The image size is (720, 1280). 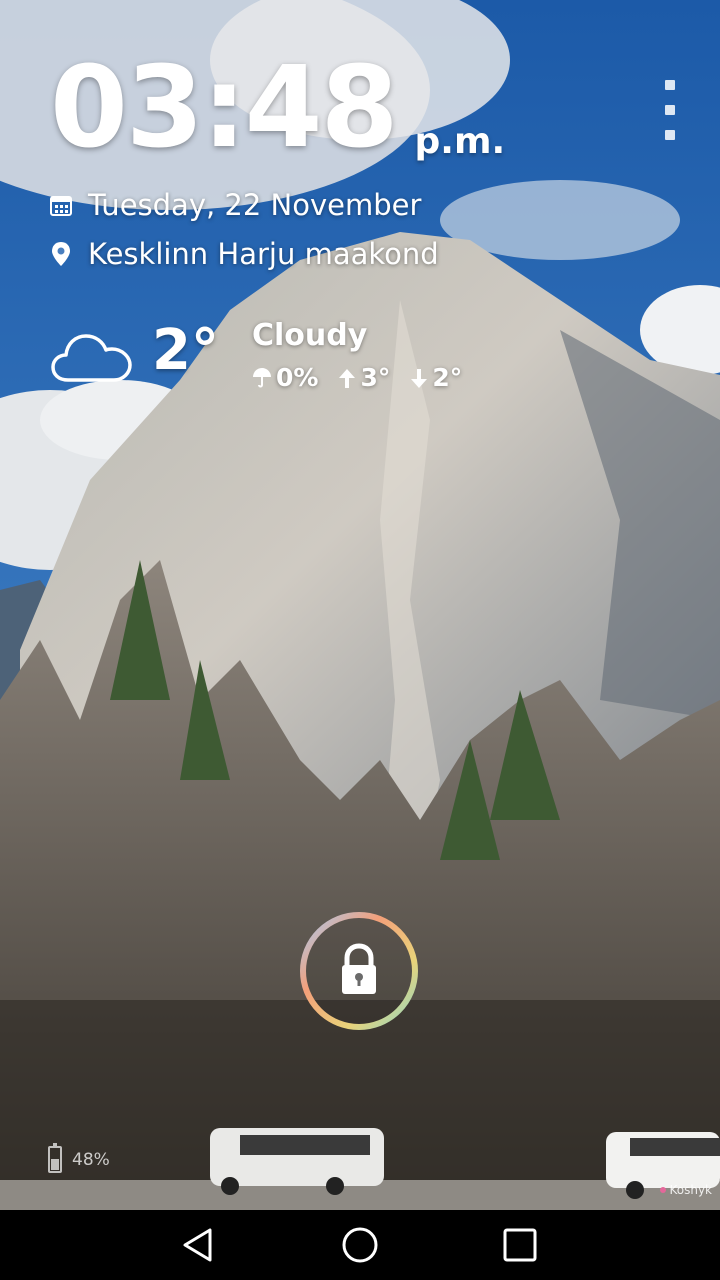 I want to click on wallpaper-watermark: Koshyk, so click(x=686, y=1190).